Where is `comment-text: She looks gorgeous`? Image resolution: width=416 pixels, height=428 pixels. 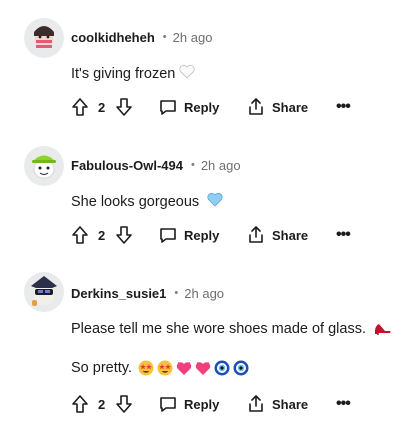
comment-text: She looks gorgeous is located at coordinates (147, 201).